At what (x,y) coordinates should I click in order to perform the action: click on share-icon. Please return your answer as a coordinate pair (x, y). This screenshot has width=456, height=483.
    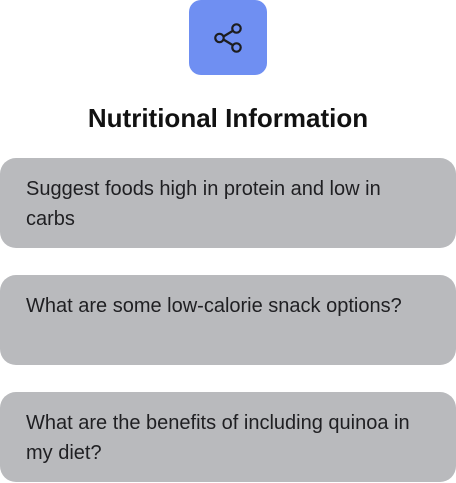
    Looking at the image, I should click on (228, 38).